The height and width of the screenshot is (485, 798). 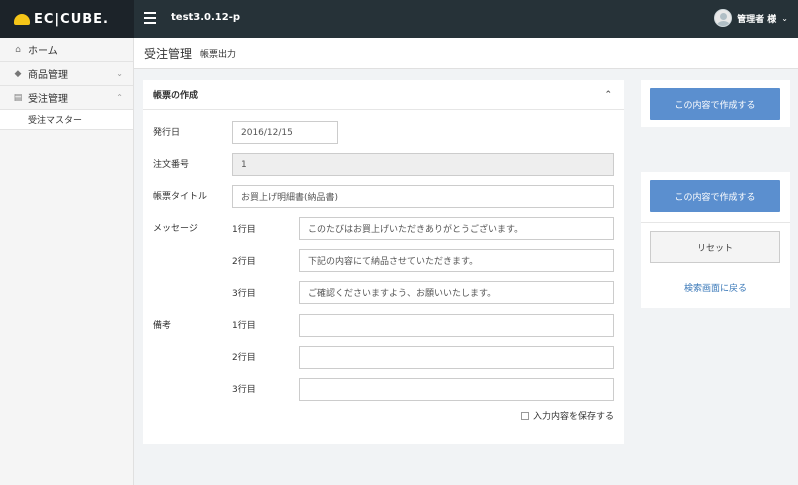 I want to click on sidebar-subitem-order-master: 受注マスター, so click(x=66, y=120).